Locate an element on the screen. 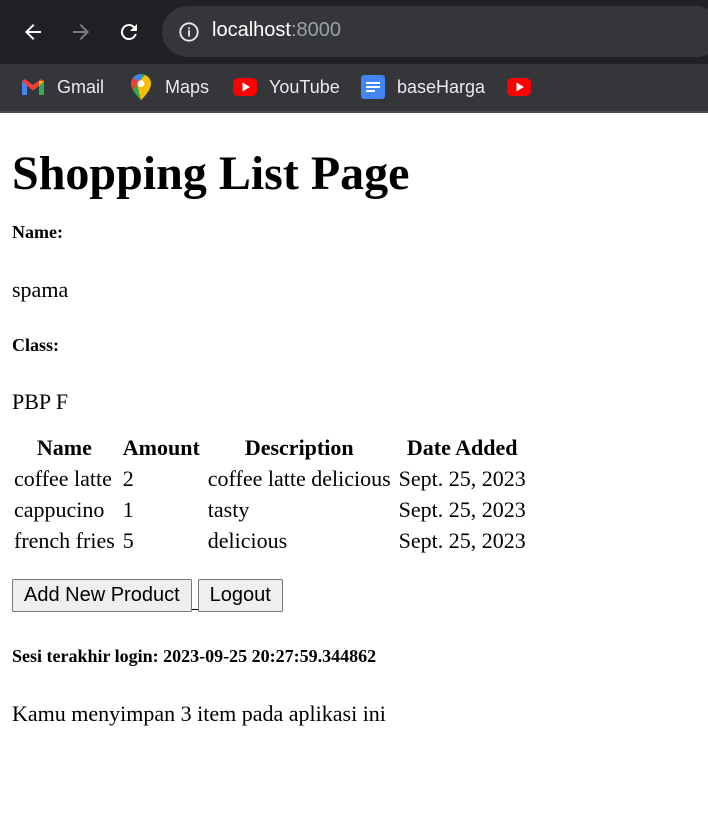 The image size is (708, 820). address-bar: localhost:8000 is located at coordinates (435, 31).